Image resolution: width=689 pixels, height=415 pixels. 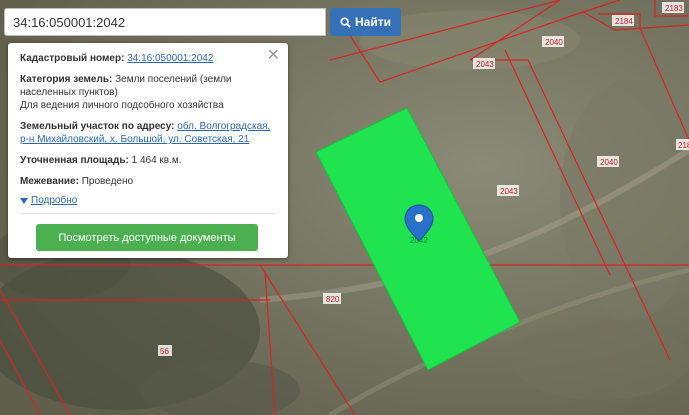 What do you see at coordinates (273, 56) in the screenshot?
I see `close-icon: ✕` at bounding box center [273, 56].